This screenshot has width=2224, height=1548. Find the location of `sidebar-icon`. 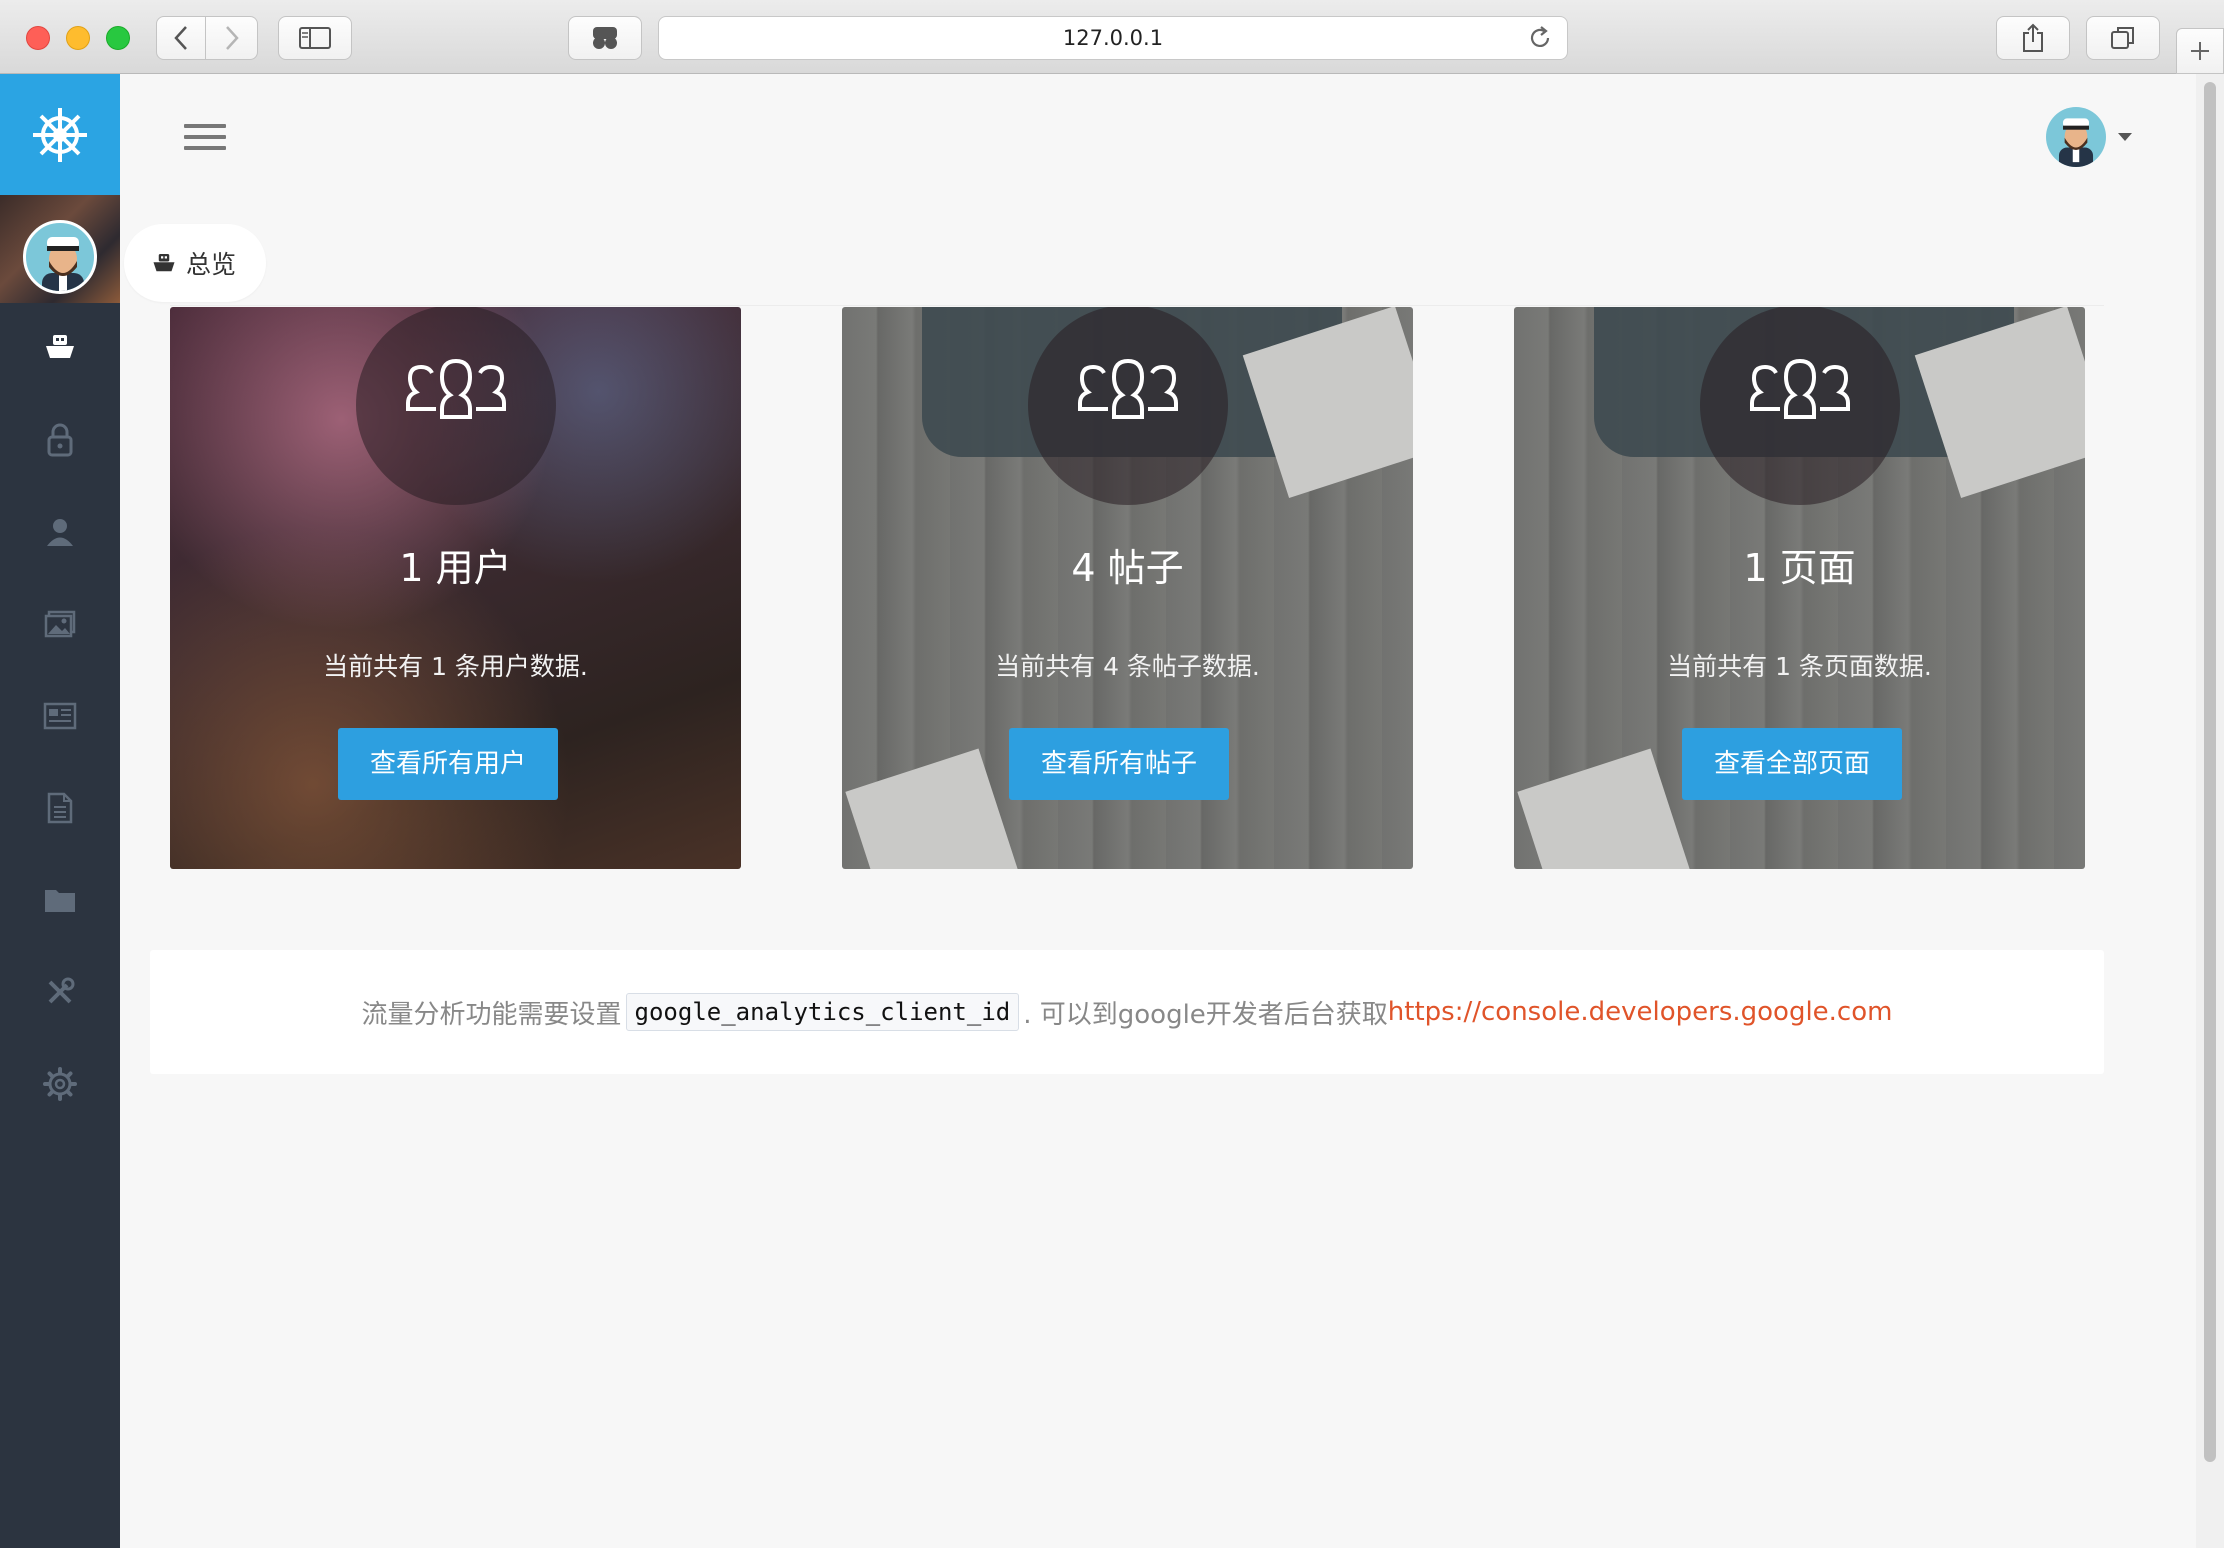

sidebar-icon is located at coordinates (315, 38).